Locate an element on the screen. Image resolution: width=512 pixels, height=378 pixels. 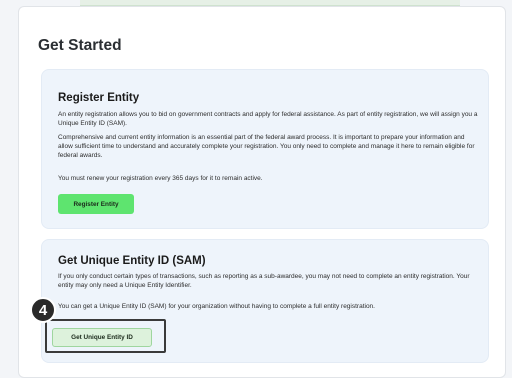
get-unique-entity-id-button: Get Unique Entity ID is located at coordinates (102, 337).